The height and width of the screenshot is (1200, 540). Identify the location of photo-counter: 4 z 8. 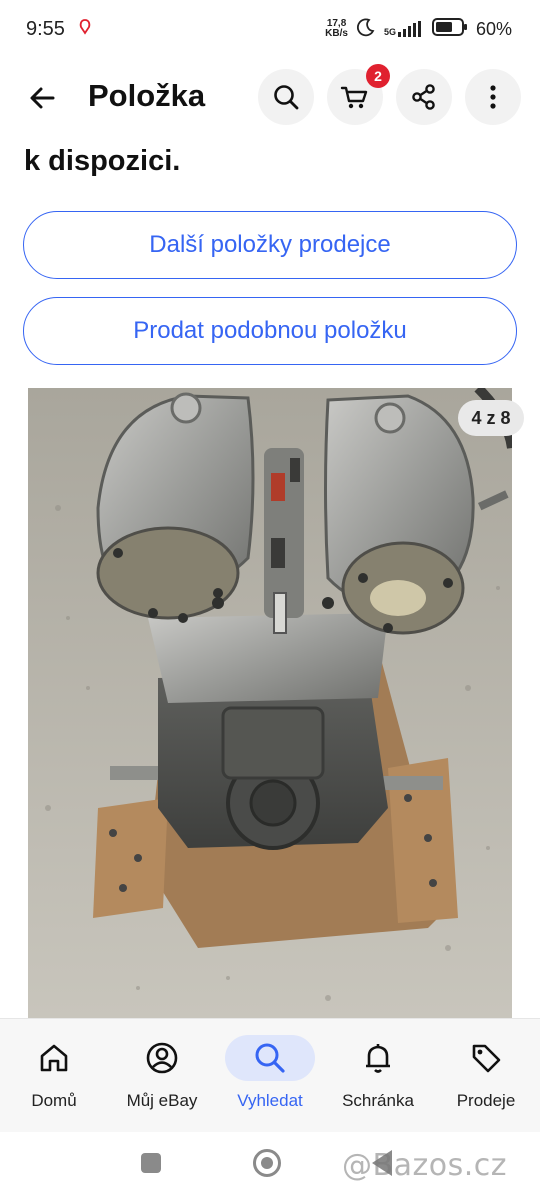
(491, 418).